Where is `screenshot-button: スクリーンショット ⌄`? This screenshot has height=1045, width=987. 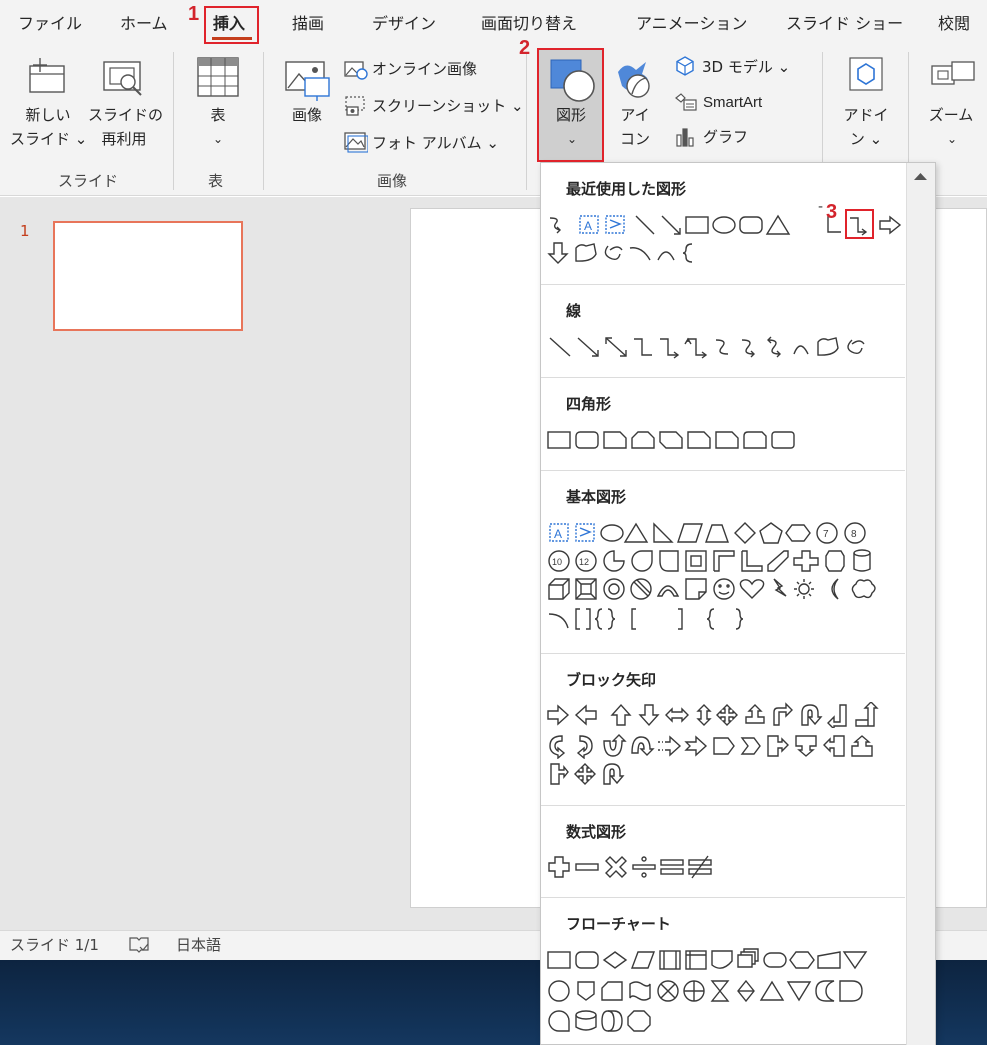 screenshot-button: スクリーンショット ⌄ is located at coordinates (448, 106).